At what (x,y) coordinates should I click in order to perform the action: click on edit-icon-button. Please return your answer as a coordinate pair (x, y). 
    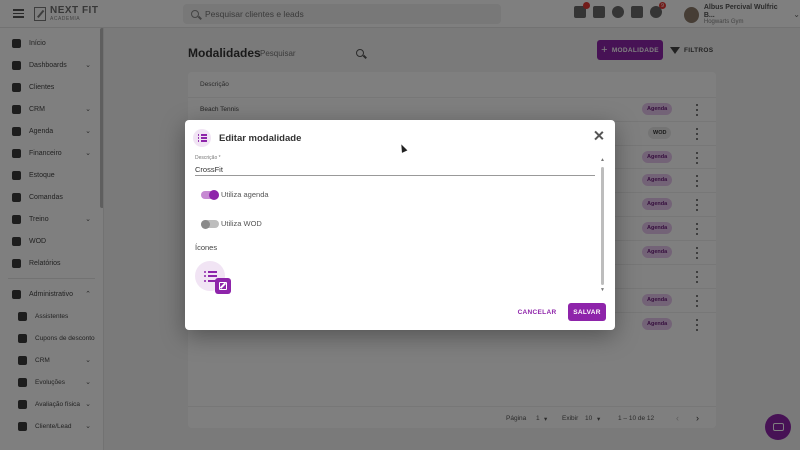
    Looking at the image, I should click on (223, 286).